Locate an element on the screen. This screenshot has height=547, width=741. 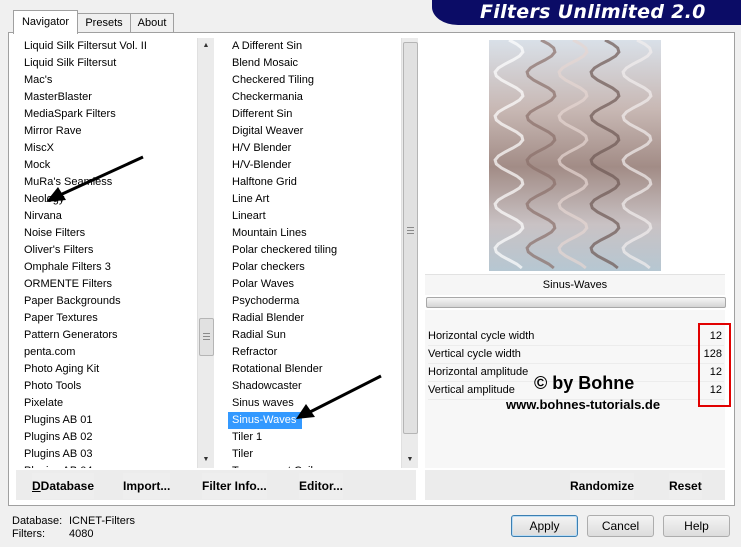
category-item: Photo Aging Kit is located at coordinates (108, 369).